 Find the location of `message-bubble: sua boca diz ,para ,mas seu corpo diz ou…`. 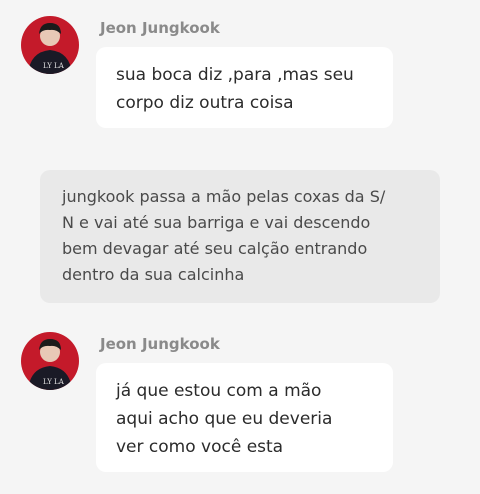

message-bubble: sua boca diz ,para ,mas seu corpo diz ou… is located at coordinates (244, 87).